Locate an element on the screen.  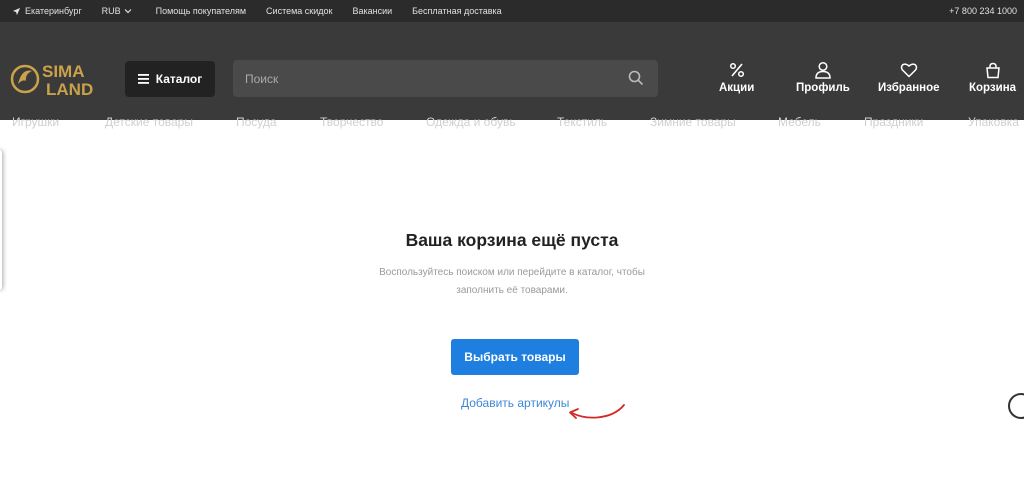
menu-icon is located at coordinates (143, 79).